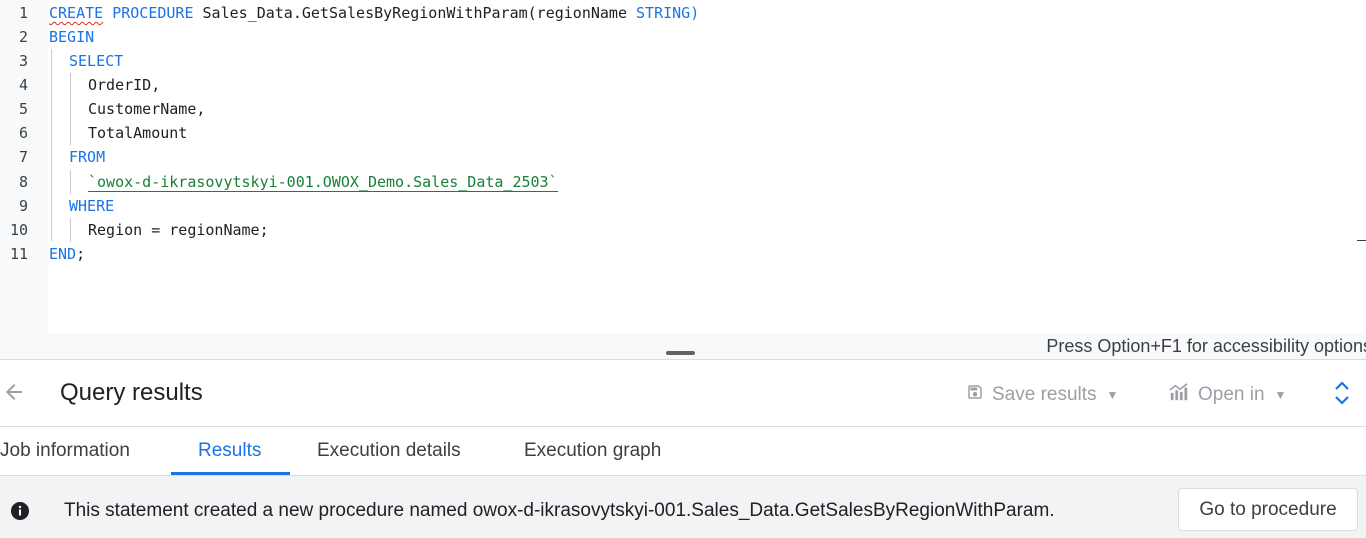  I want to click on keyword: SELECT, so click(96, 61).